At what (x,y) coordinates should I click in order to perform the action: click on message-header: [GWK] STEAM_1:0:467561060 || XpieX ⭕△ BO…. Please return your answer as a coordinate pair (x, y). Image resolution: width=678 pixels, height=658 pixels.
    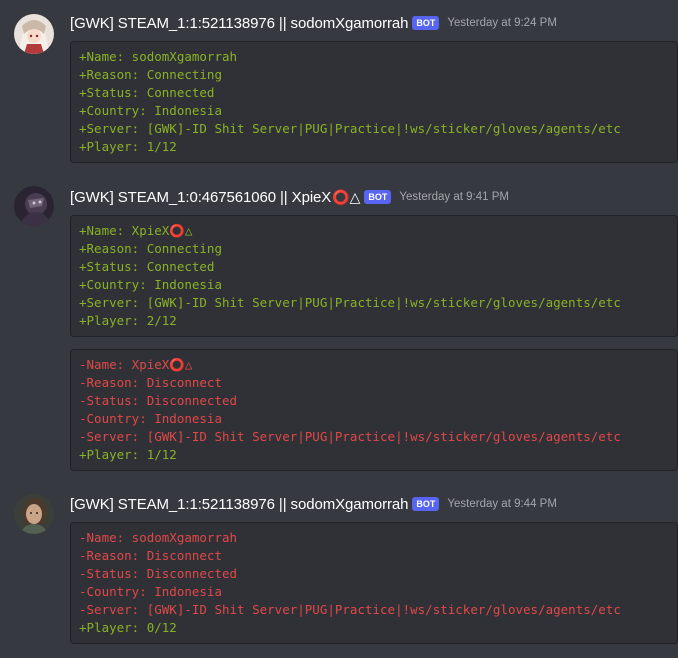
    Looking at the image, I should click on (289, 197).